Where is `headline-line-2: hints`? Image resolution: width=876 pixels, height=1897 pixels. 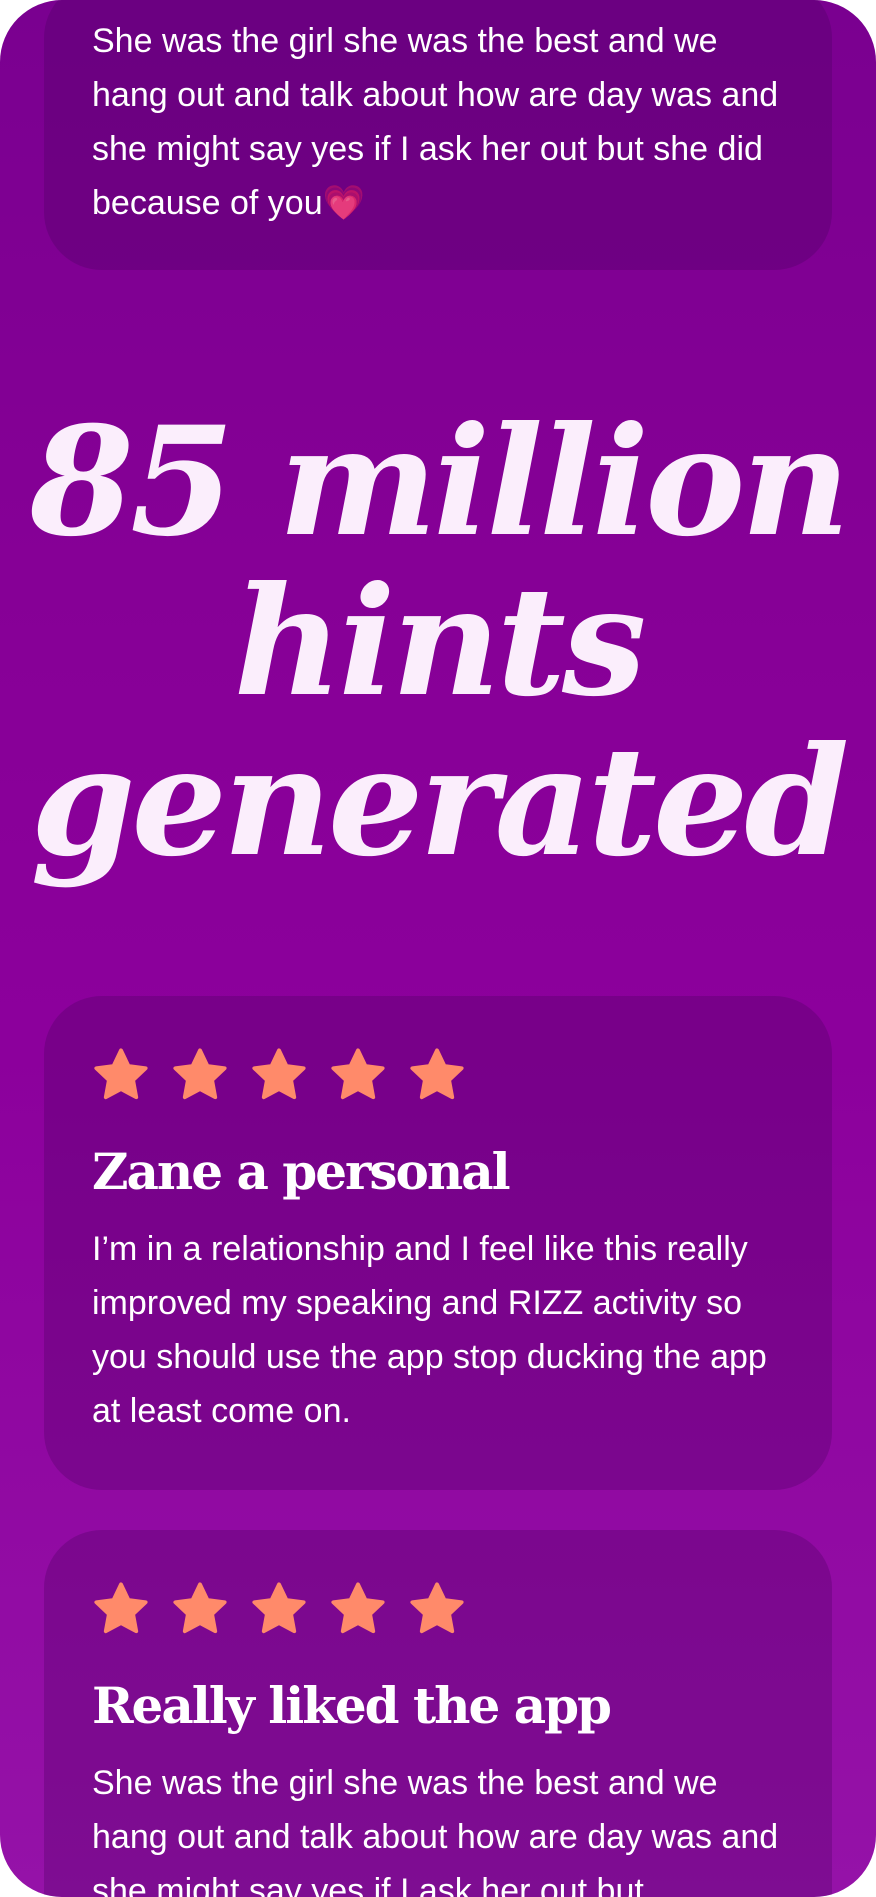
headline-line-2: hints is located at coordinates (440, 642).